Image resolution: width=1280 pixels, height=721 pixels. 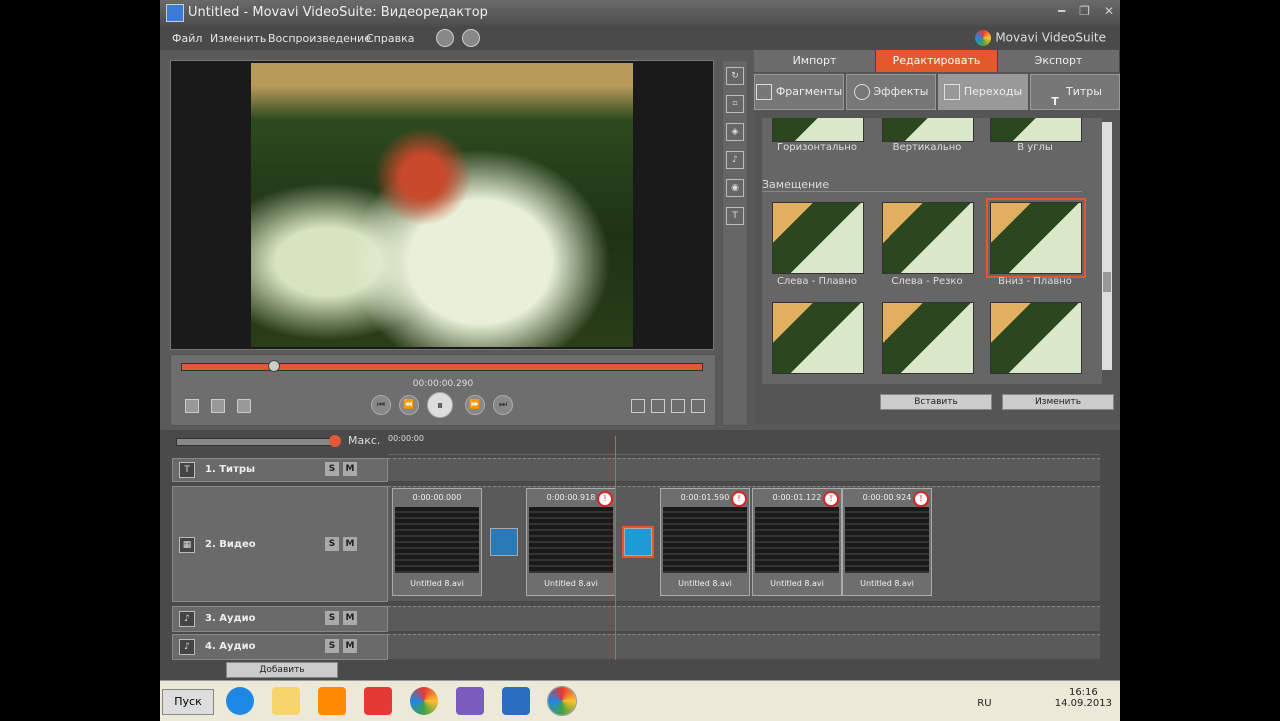 I want to click on chrome-icon, so click(x=424, y=701).